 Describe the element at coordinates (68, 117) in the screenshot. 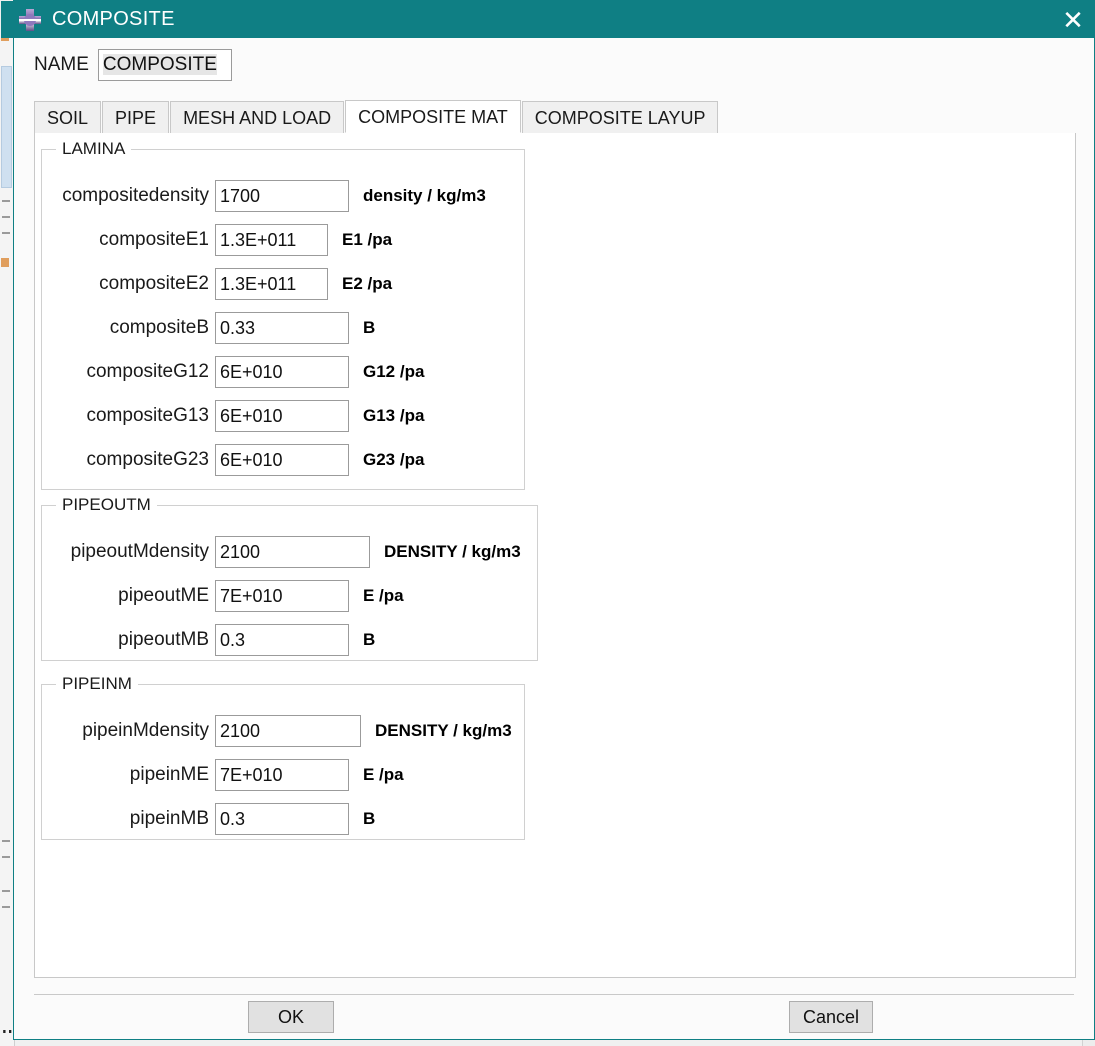

I see `tab-soil: SOIL` at that location.